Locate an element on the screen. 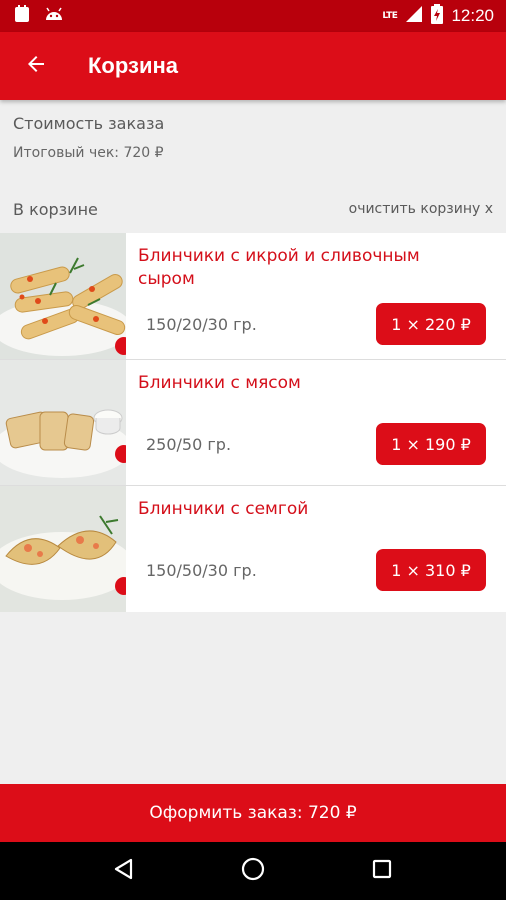 The image size is (506, 900). home-circle-icon is located at coordinates (253, 871).